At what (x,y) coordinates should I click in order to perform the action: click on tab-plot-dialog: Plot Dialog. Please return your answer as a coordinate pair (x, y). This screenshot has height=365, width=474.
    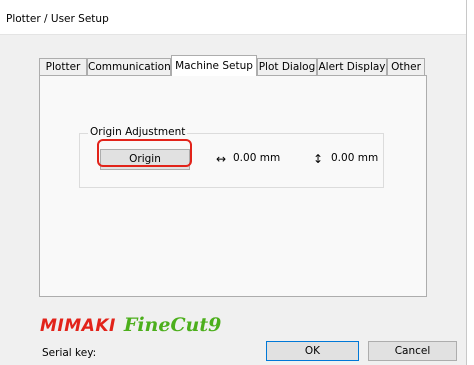
    Looking at the image, I should click on (287, 66).